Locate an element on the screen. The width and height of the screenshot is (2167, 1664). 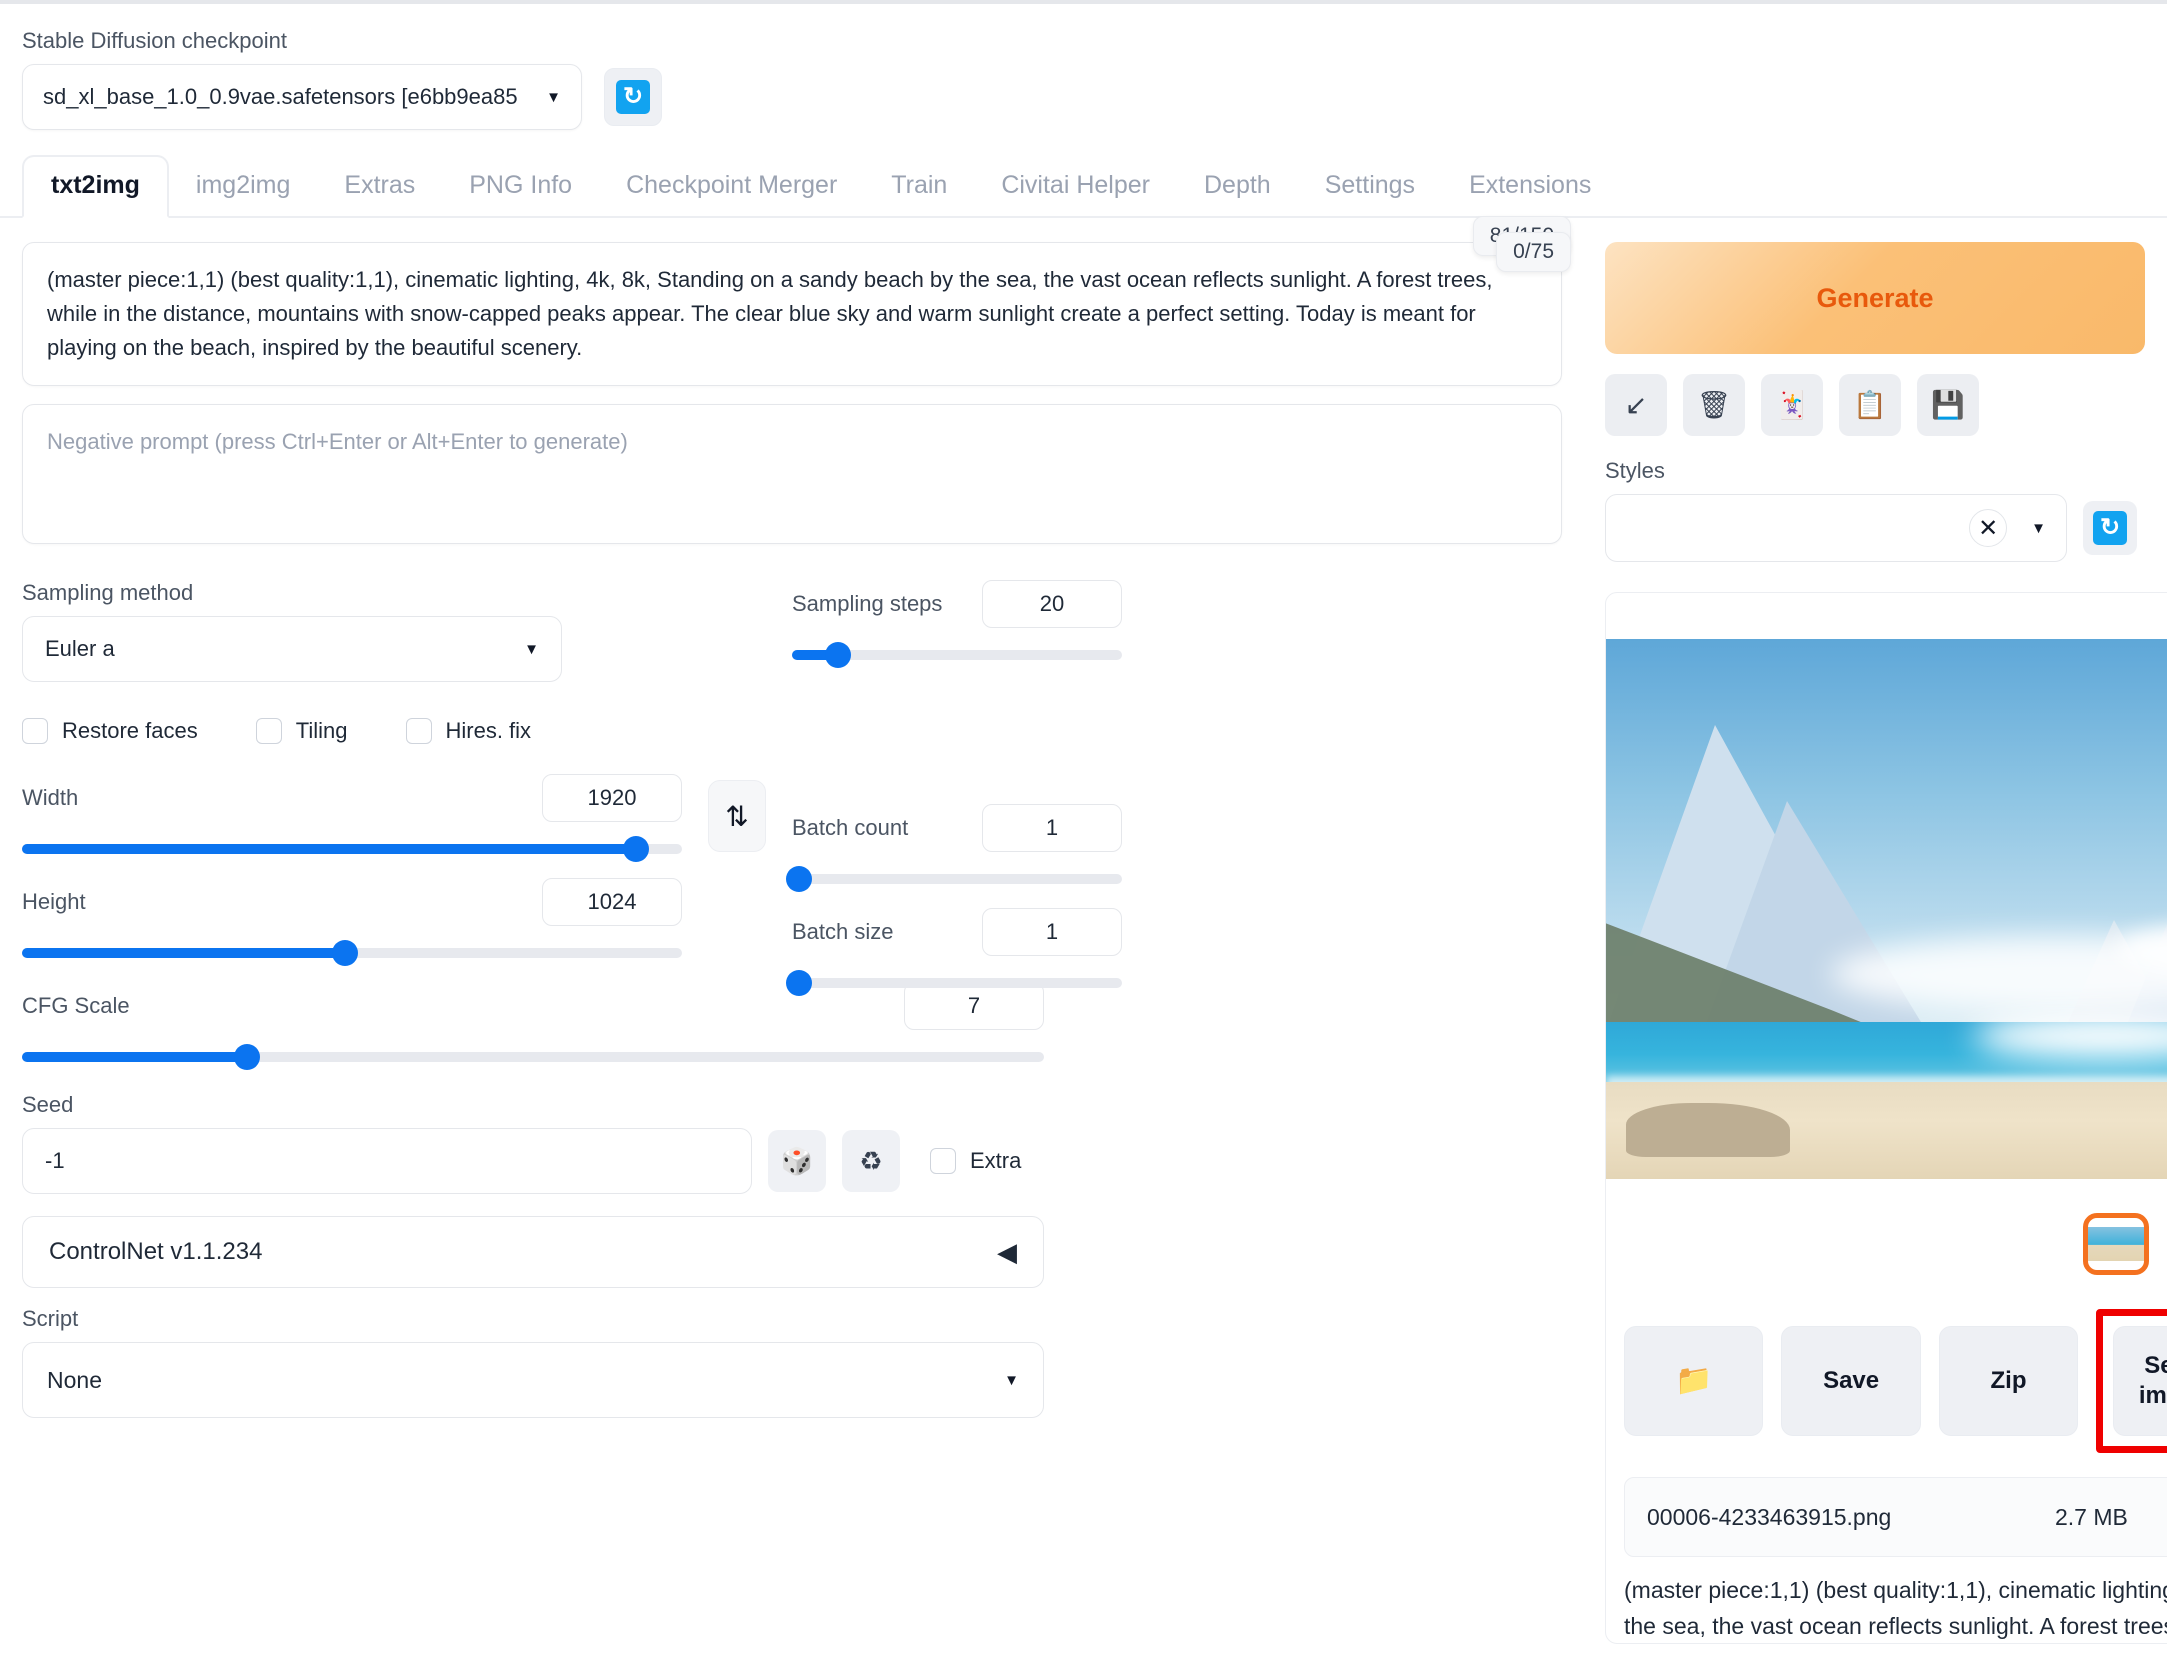
file-info-row: 00006-4233463915.png 2.7 MB Download is located at coordinates (1895, 1517).